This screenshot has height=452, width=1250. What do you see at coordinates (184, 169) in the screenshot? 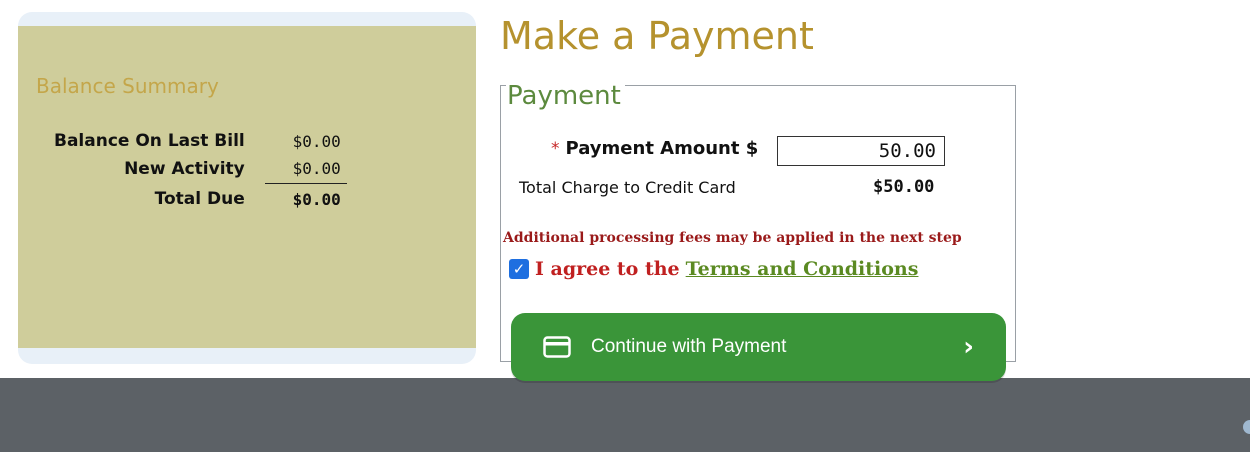
I see `summary-label: New Activity` at bounding box center [184, 169].